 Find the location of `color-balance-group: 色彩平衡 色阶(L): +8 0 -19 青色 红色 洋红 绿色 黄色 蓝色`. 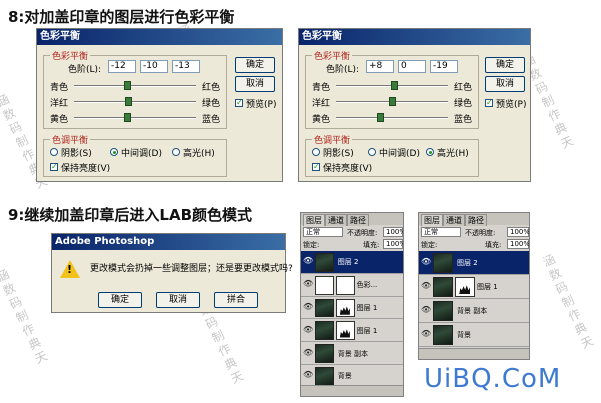

color-balance-group: 色彩平衡 色阶(L): +8 0 -19 青色 红色 洋红 绿色 黄色 蓝色 is located at coordinates (392, 89).